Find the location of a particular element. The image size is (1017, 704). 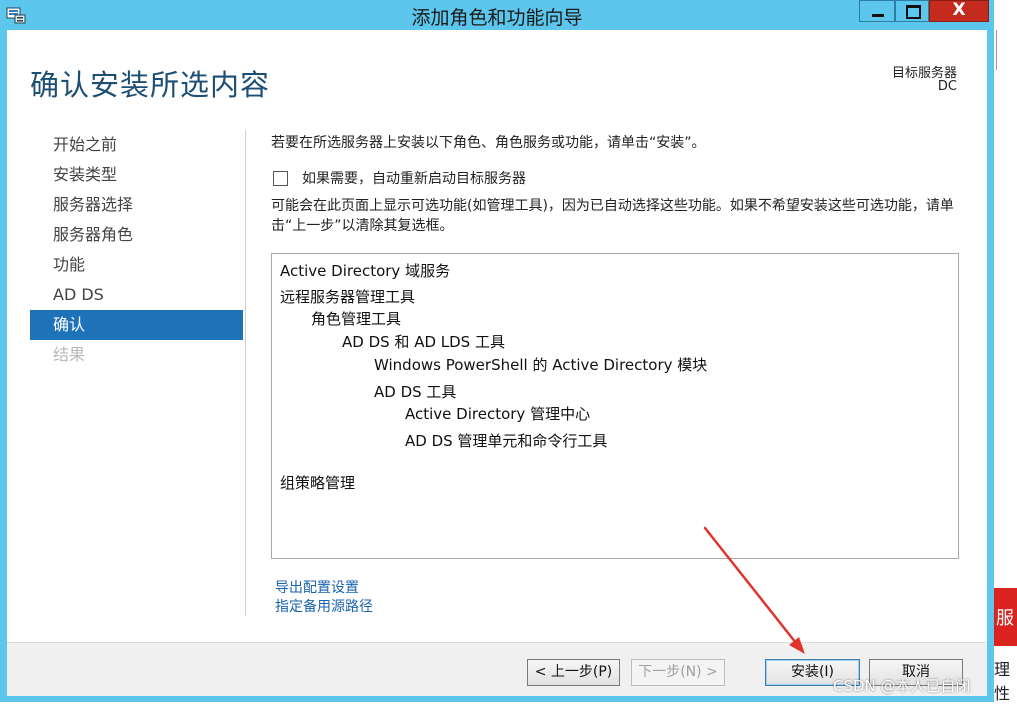

maximize-button is located at coordinates (912, 11).